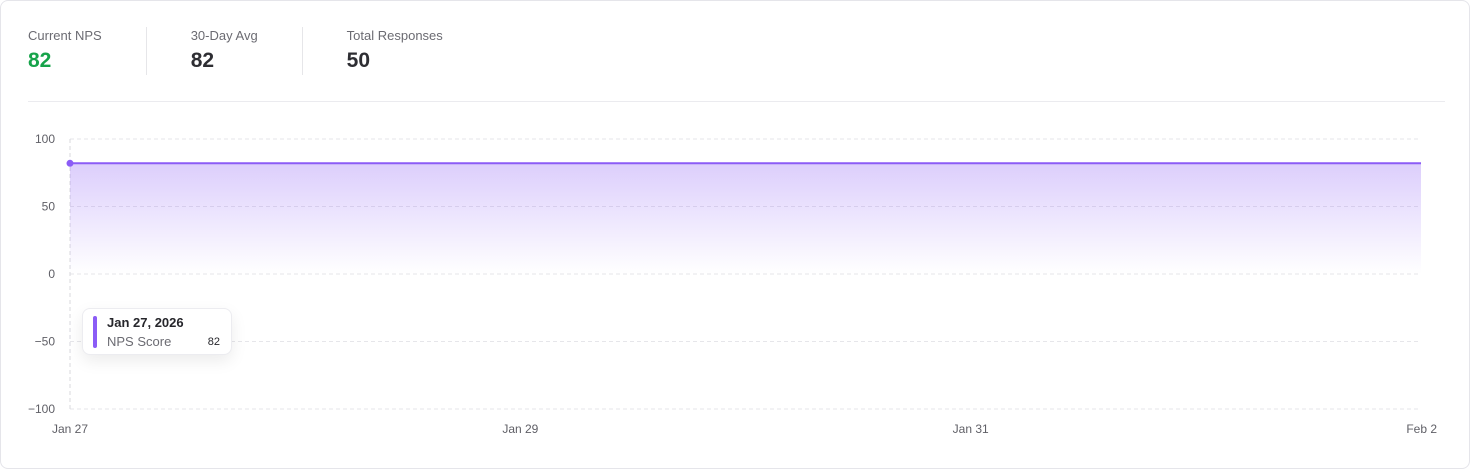  Describe the element at coordinates (1421, 429) in the screenshot. I see `x-tick-label: Feb 2` at that location.